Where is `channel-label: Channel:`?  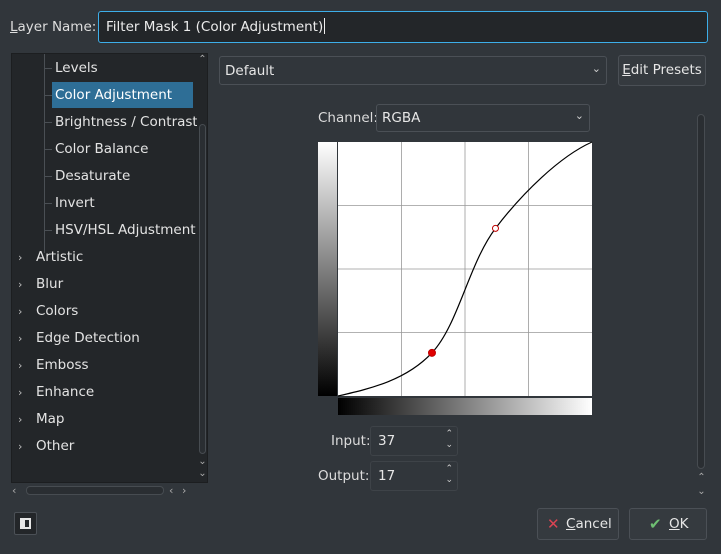 channel-label: Channel: is located at coordinates (348, 118).